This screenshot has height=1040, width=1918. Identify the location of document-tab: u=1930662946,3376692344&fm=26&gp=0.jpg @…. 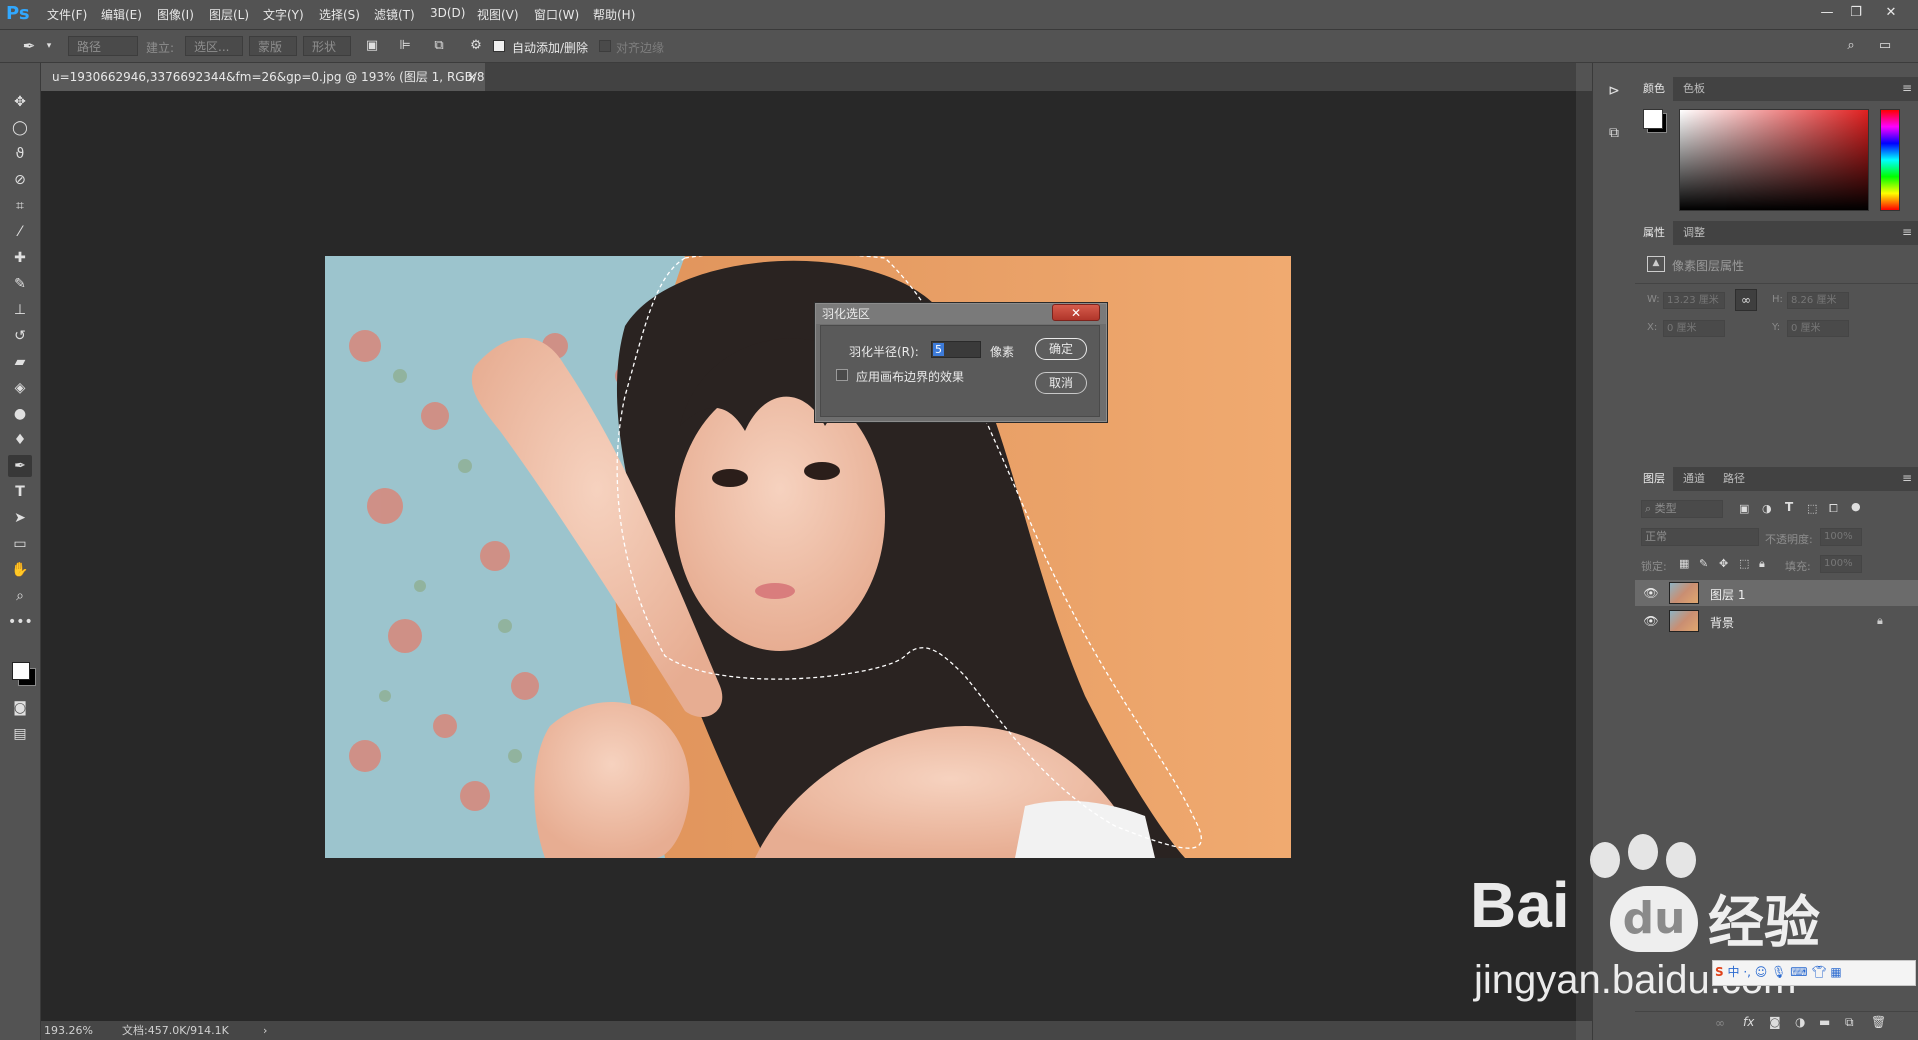
(263, 77).